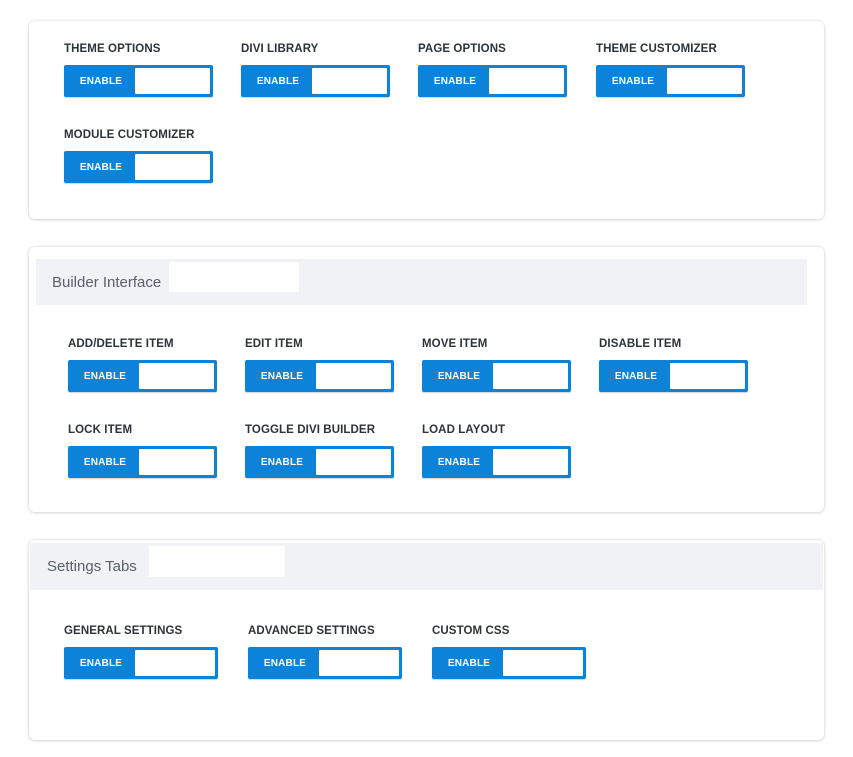 Image resolution: width=853 pixels, height=757 pixels. Describe the element at coordinates (310, 430) in the screenshot. I see `field-label: TOGGLE DIVI BUILDER` at that location.